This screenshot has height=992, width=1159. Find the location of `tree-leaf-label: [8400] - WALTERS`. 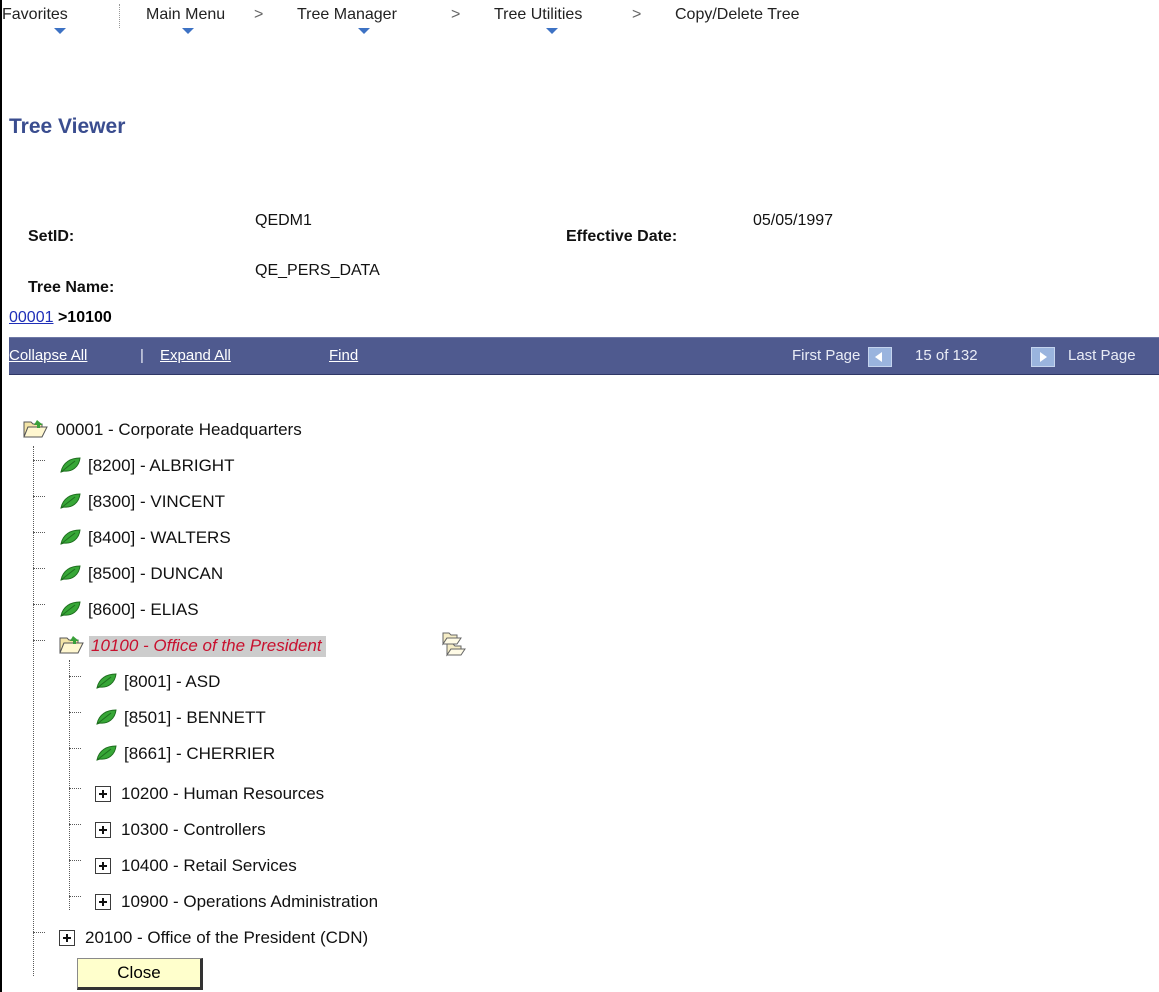

tree-leaf-label: [8400] - WALTERS is located at coordinates (159, 537).